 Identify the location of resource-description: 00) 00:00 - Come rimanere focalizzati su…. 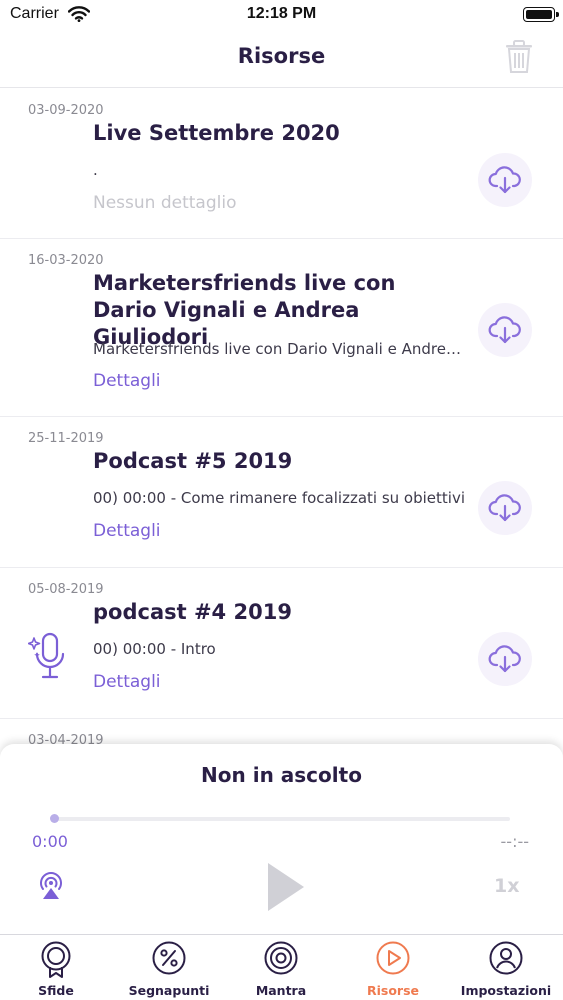
(279, 498).